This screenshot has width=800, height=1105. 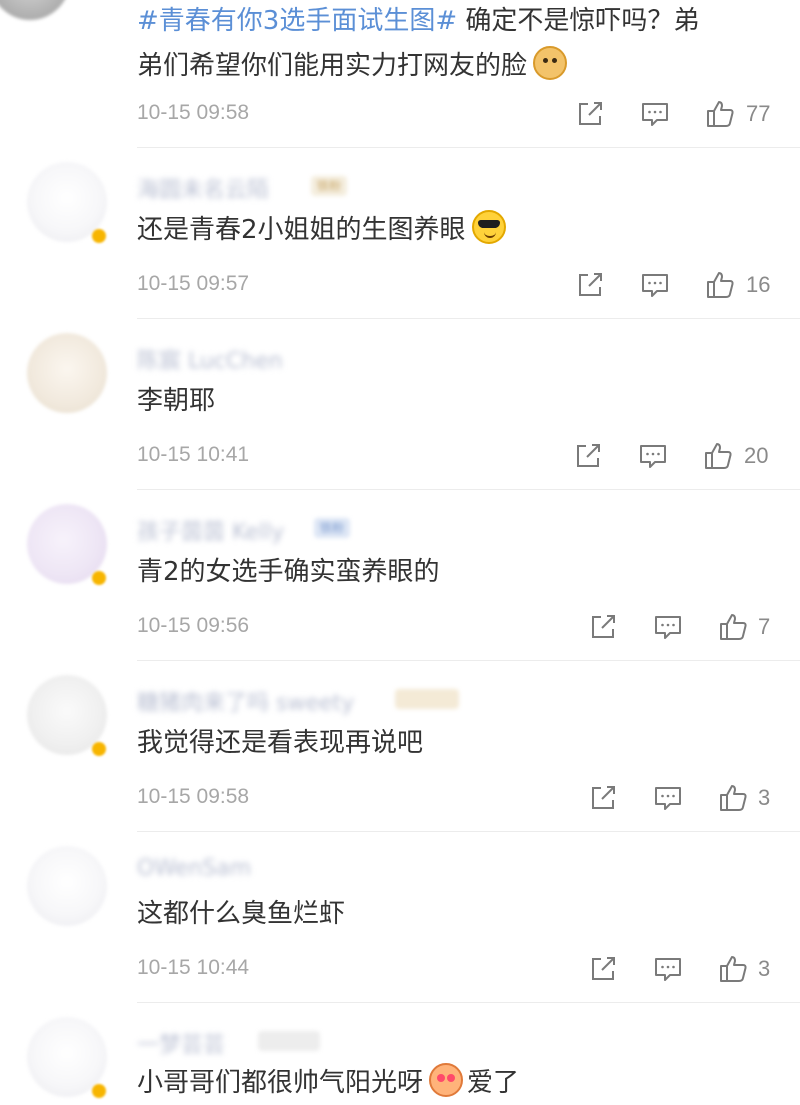 I want to click on comment-text: 李朝耶, so click(x=457, y=401).